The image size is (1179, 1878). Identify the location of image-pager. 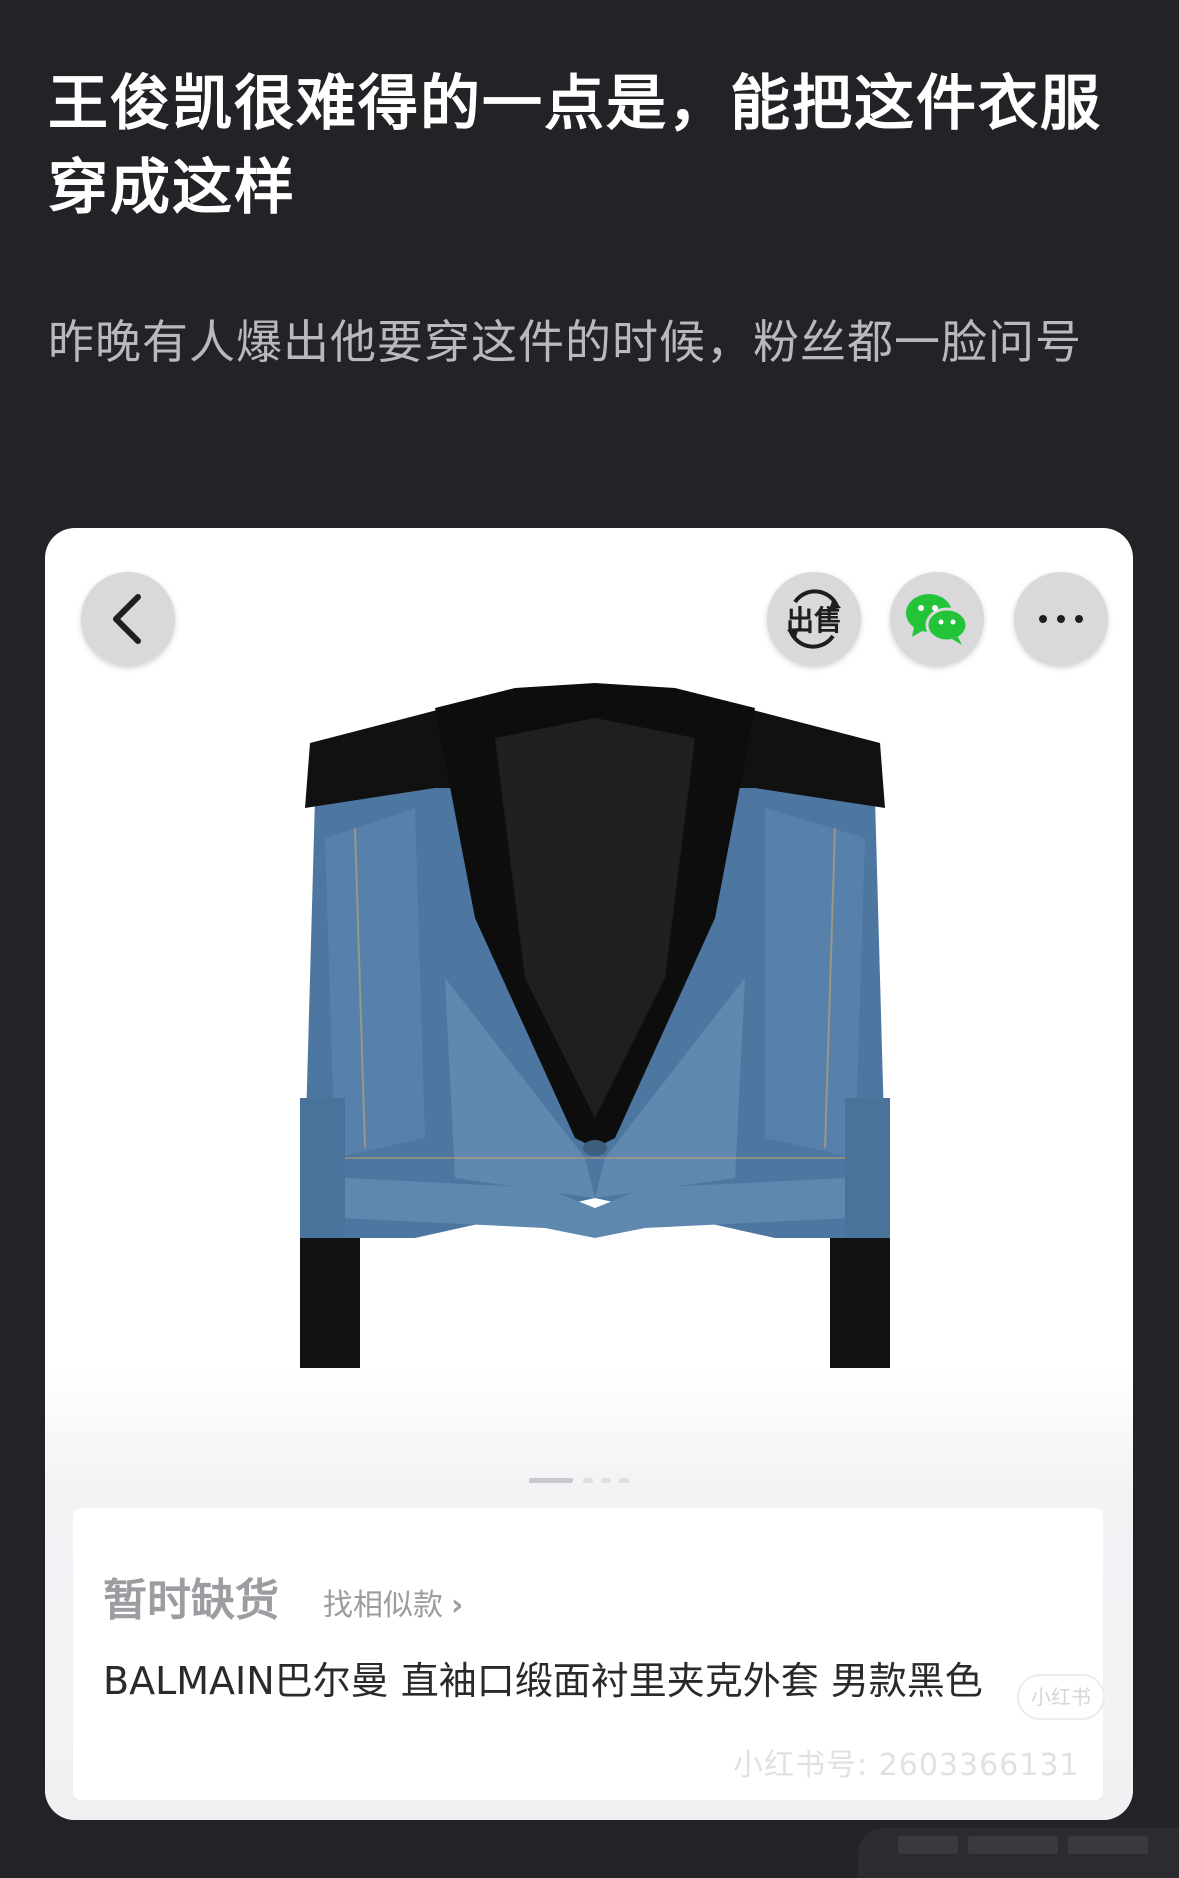
(589, 1481).